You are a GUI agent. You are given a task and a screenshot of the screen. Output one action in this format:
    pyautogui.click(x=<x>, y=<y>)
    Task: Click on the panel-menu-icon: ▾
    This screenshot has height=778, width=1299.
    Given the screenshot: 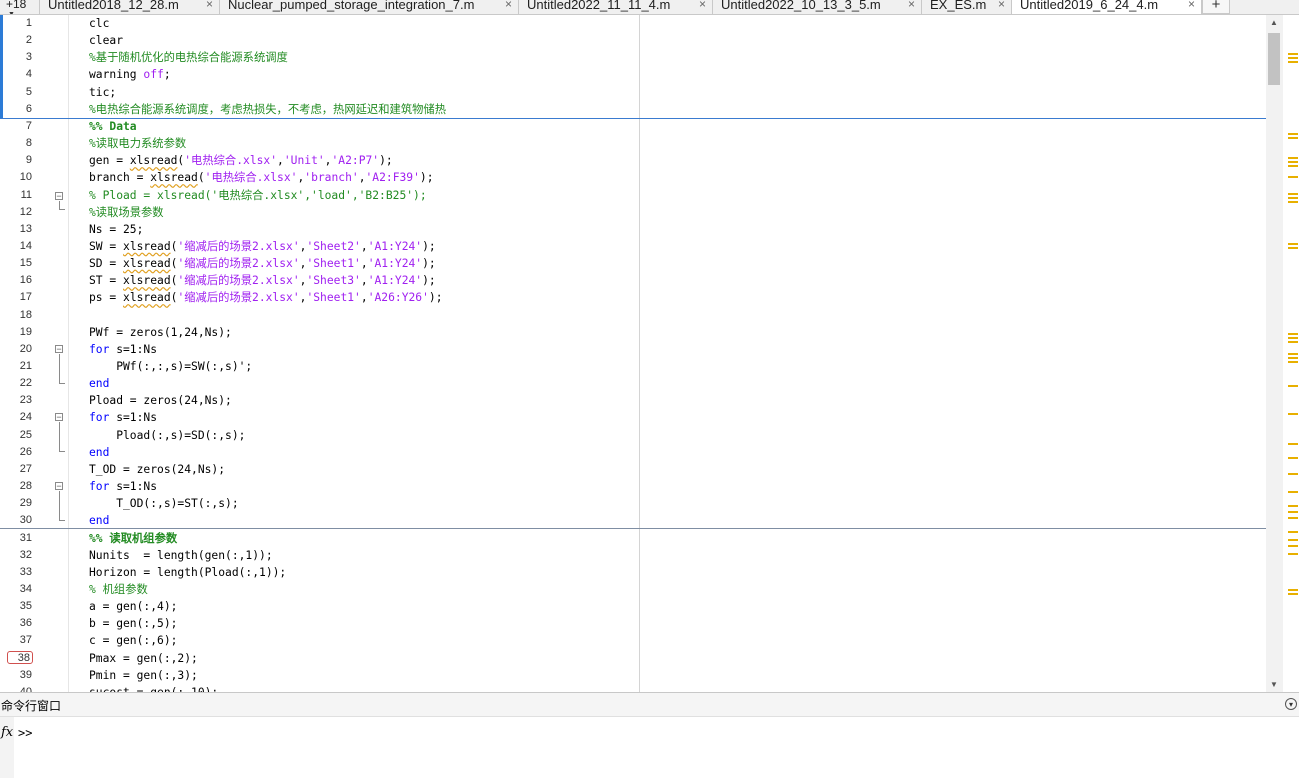 What is the action you would take?
    pyautogui.click(x=1291, y=704)
    